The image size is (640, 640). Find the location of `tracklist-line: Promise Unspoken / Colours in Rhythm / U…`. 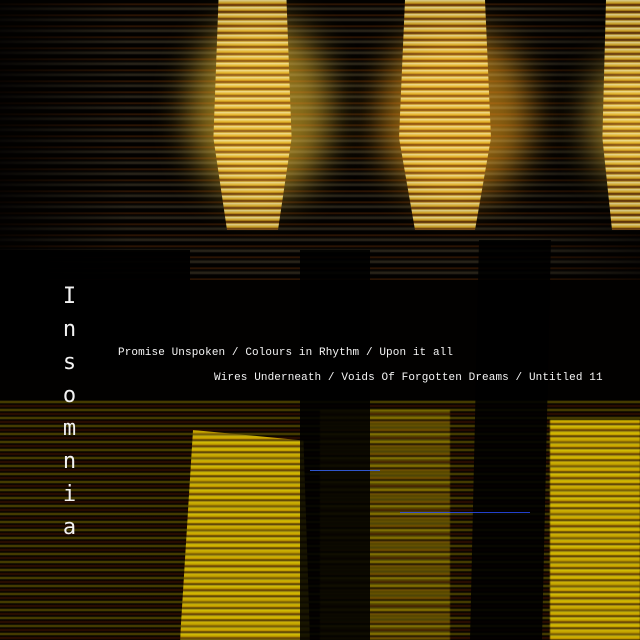

tracklist-line: Promise Unspoken / Colours in Rhythm / U… is located at coordinates (286, 353).